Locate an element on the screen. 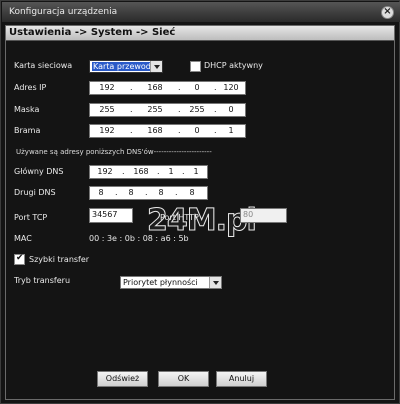 Image resolution: width=400 pixels, height=404 pixels. transfer-mode-value: Priorytet płynności is located at coordinates (160, 282).